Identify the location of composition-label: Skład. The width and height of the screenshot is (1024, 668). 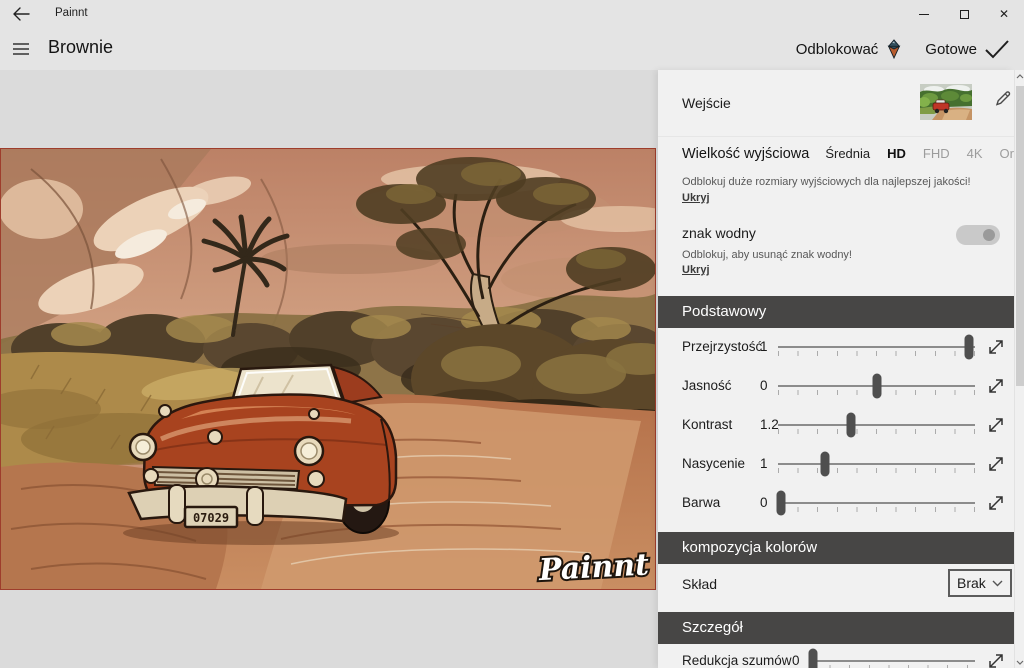
(700, 584).